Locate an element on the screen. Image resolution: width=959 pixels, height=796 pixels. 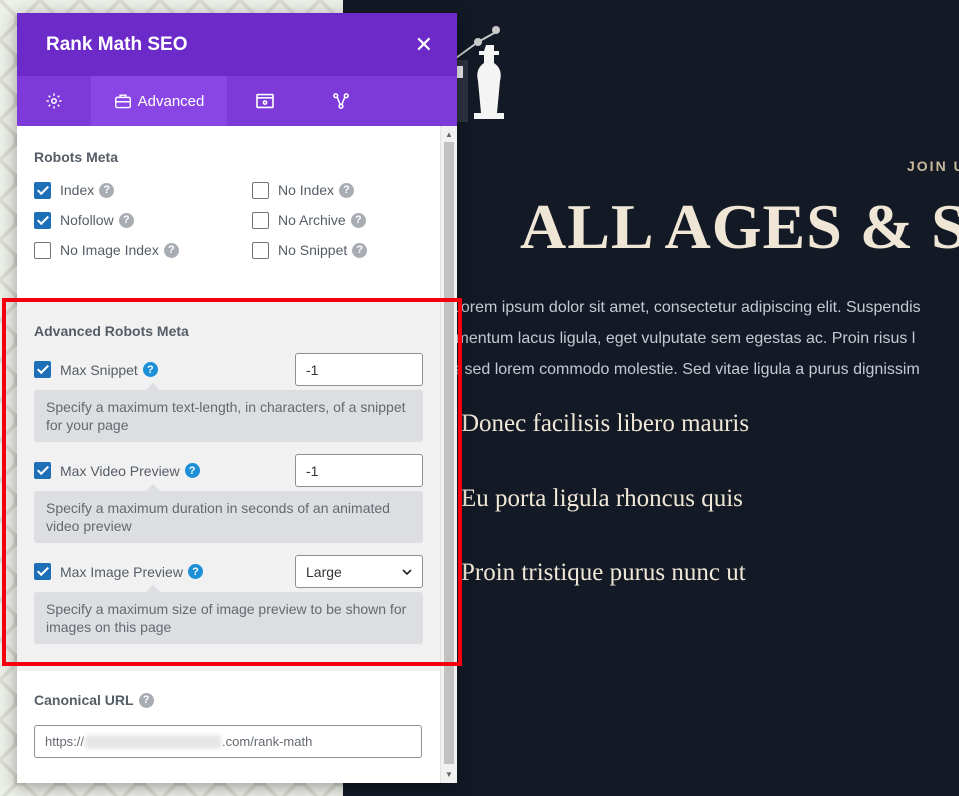
no-snippet-checkbox is located at coordinates (260, 250).